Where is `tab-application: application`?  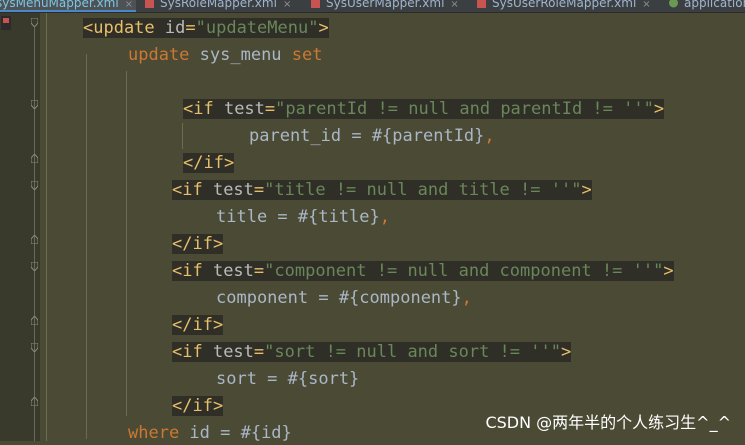
tab-application: application is located at coordinates (705, 6).